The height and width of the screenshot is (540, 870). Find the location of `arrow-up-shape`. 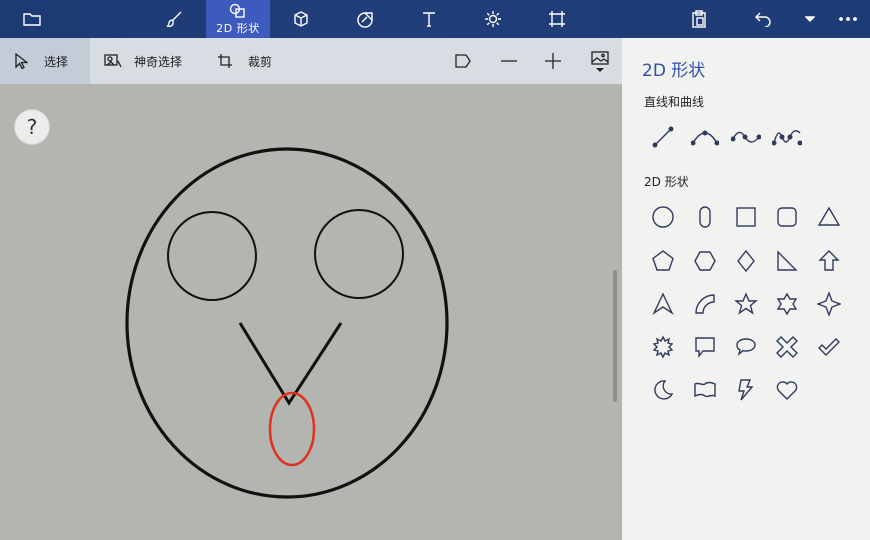

arrow-up-shape is located at coordinates (829, 261).